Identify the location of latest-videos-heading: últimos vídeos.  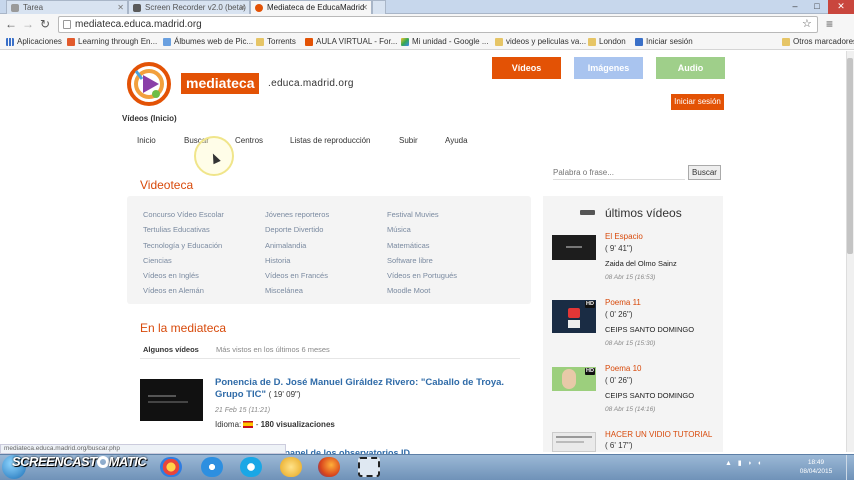
(643, 213).